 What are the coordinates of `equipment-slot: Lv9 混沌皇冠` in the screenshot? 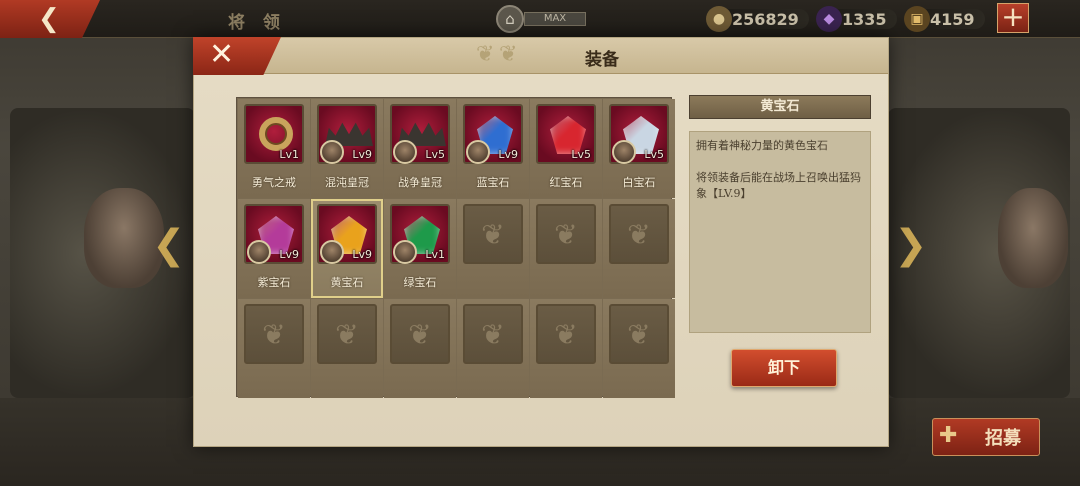 It's located at (347, 148).